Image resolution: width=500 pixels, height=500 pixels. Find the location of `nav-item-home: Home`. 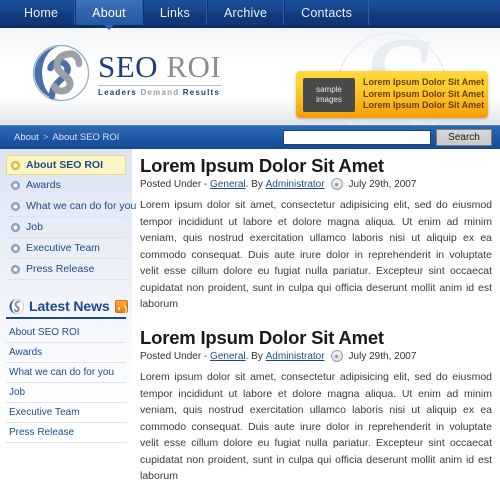

nav-item-home: Home is located at coordinates (42, 12).